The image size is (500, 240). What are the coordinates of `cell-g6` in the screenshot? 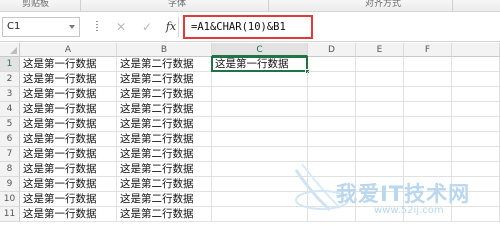 It's located at (476, 139).